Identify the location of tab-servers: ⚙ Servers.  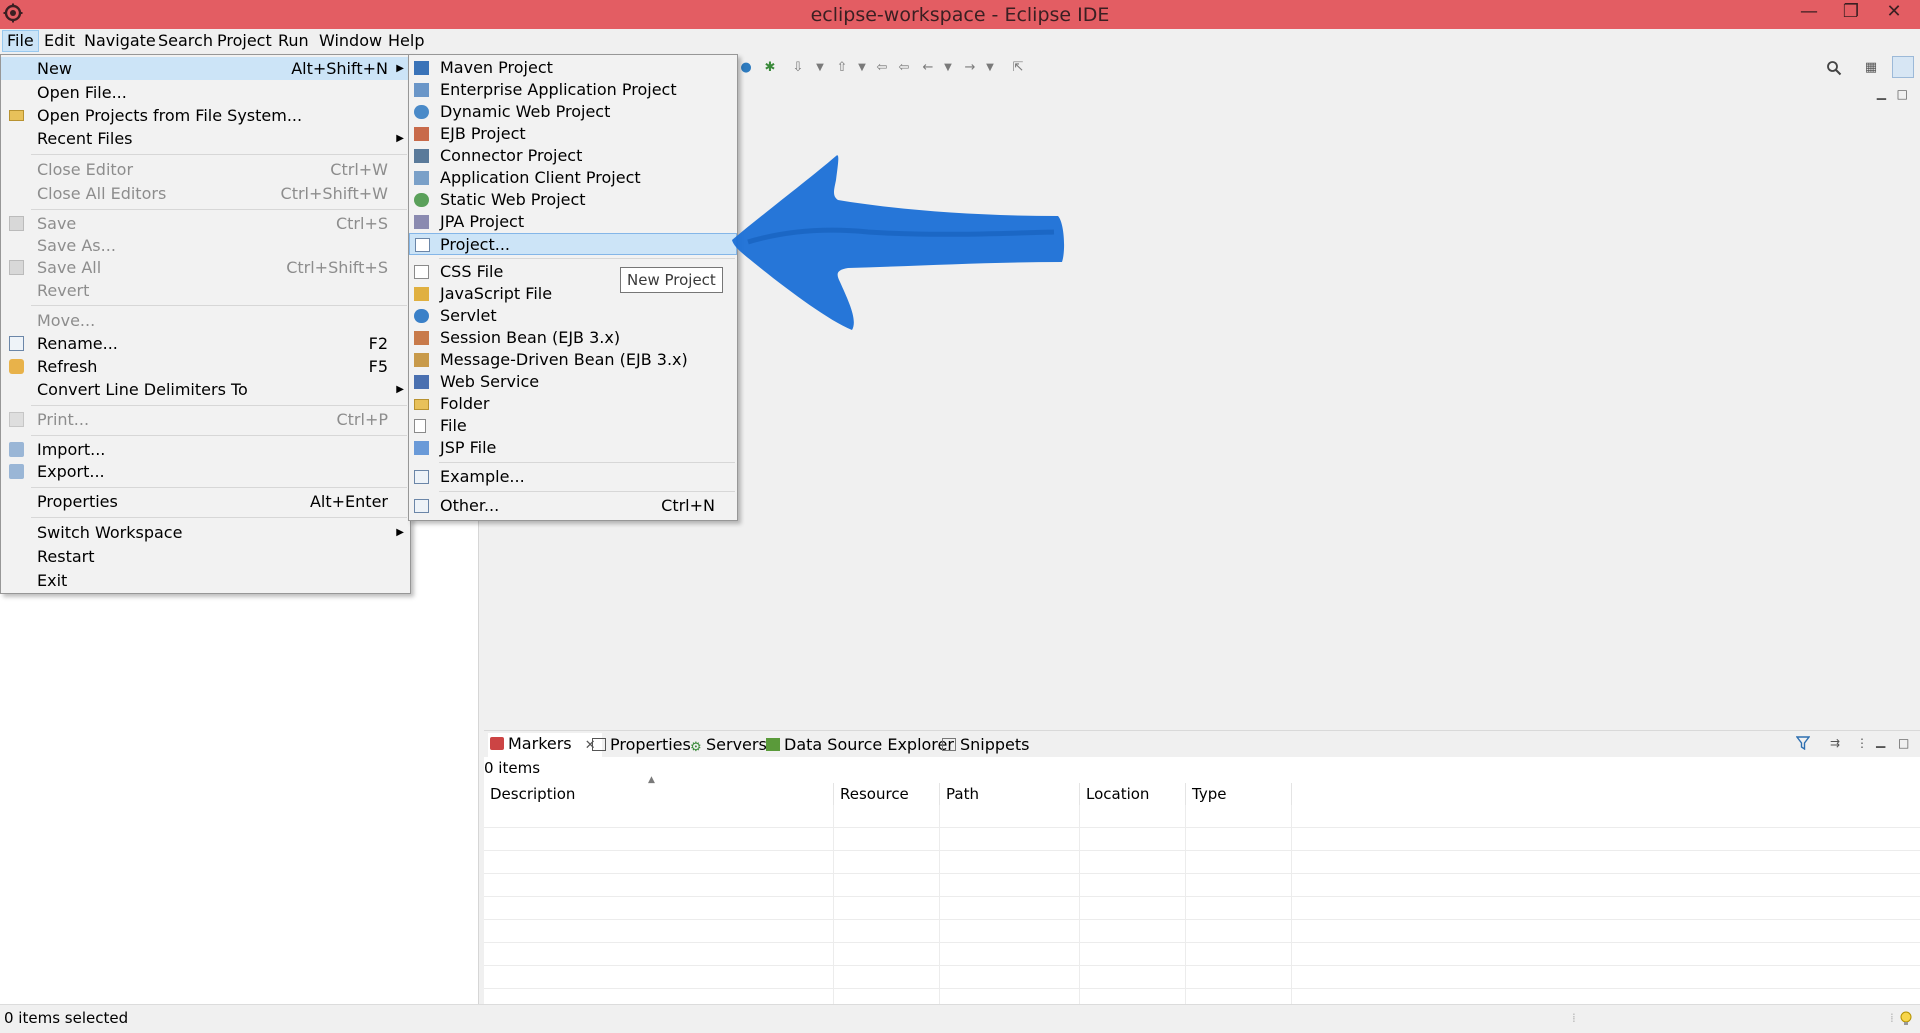
(728, 745).